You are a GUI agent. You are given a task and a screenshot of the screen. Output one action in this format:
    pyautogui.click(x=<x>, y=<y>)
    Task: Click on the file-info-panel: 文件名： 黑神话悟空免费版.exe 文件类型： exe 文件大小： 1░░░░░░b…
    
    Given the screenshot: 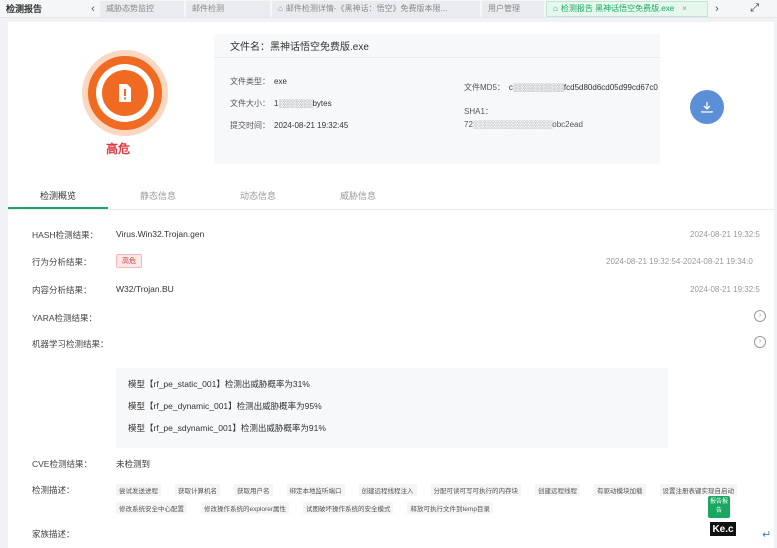 What is the action you would take?
    pyautogui.click(x=437, y=99)
    